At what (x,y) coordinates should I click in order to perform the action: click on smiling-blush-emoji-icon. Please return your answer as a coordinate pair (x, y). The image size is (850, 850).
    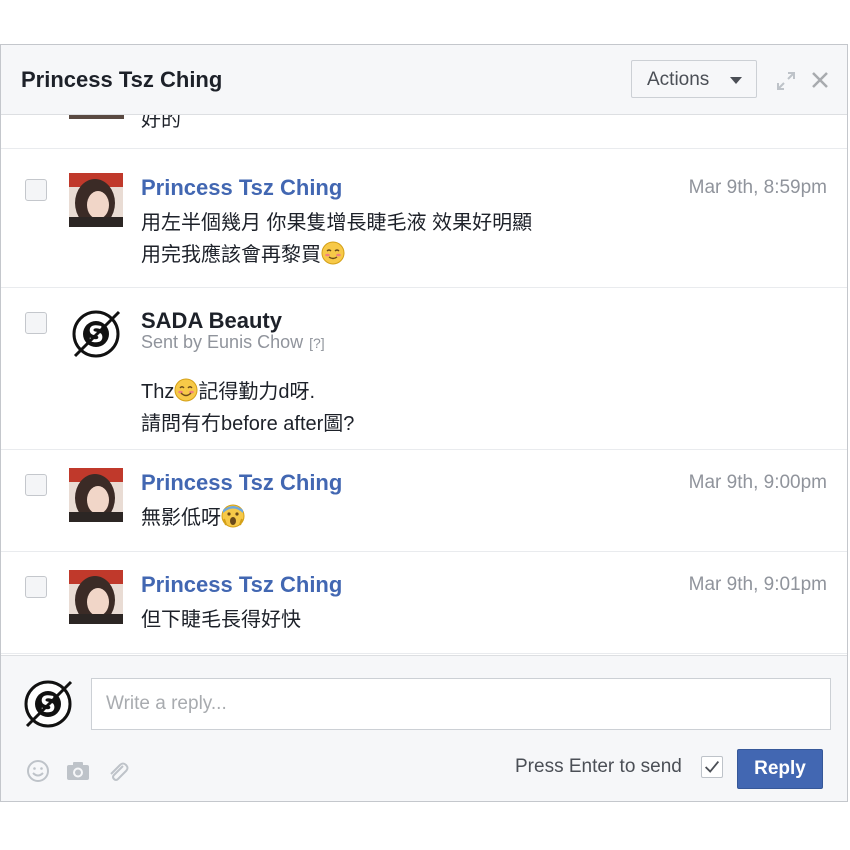
    Looking at the image, I should click on (333, 253).